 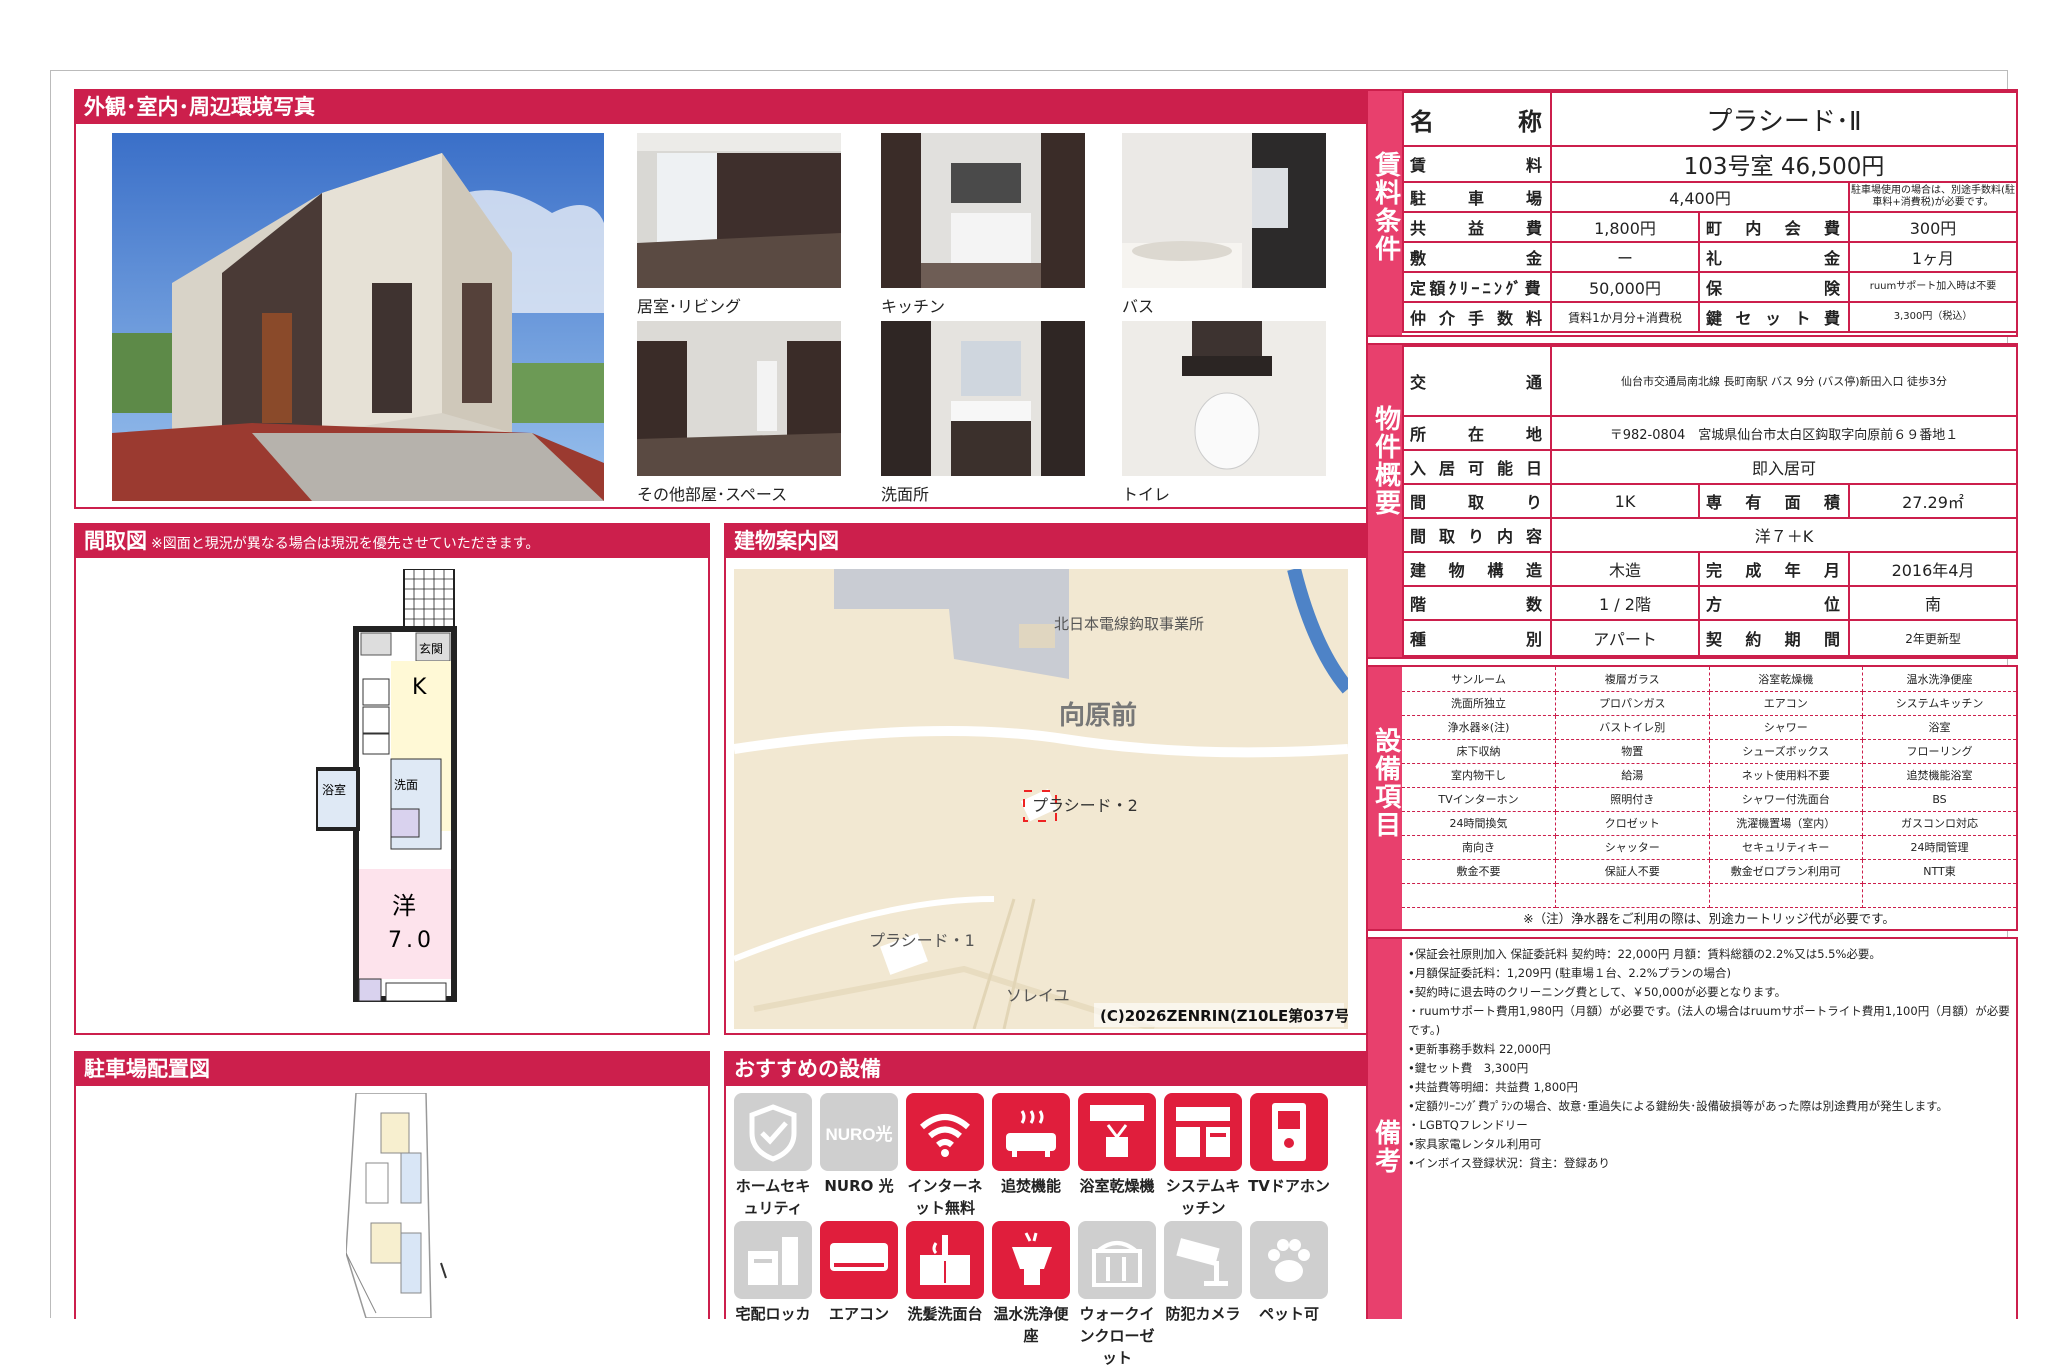 I want to click on equipment-item: シューズボックス, so click(x=1786, y=751).